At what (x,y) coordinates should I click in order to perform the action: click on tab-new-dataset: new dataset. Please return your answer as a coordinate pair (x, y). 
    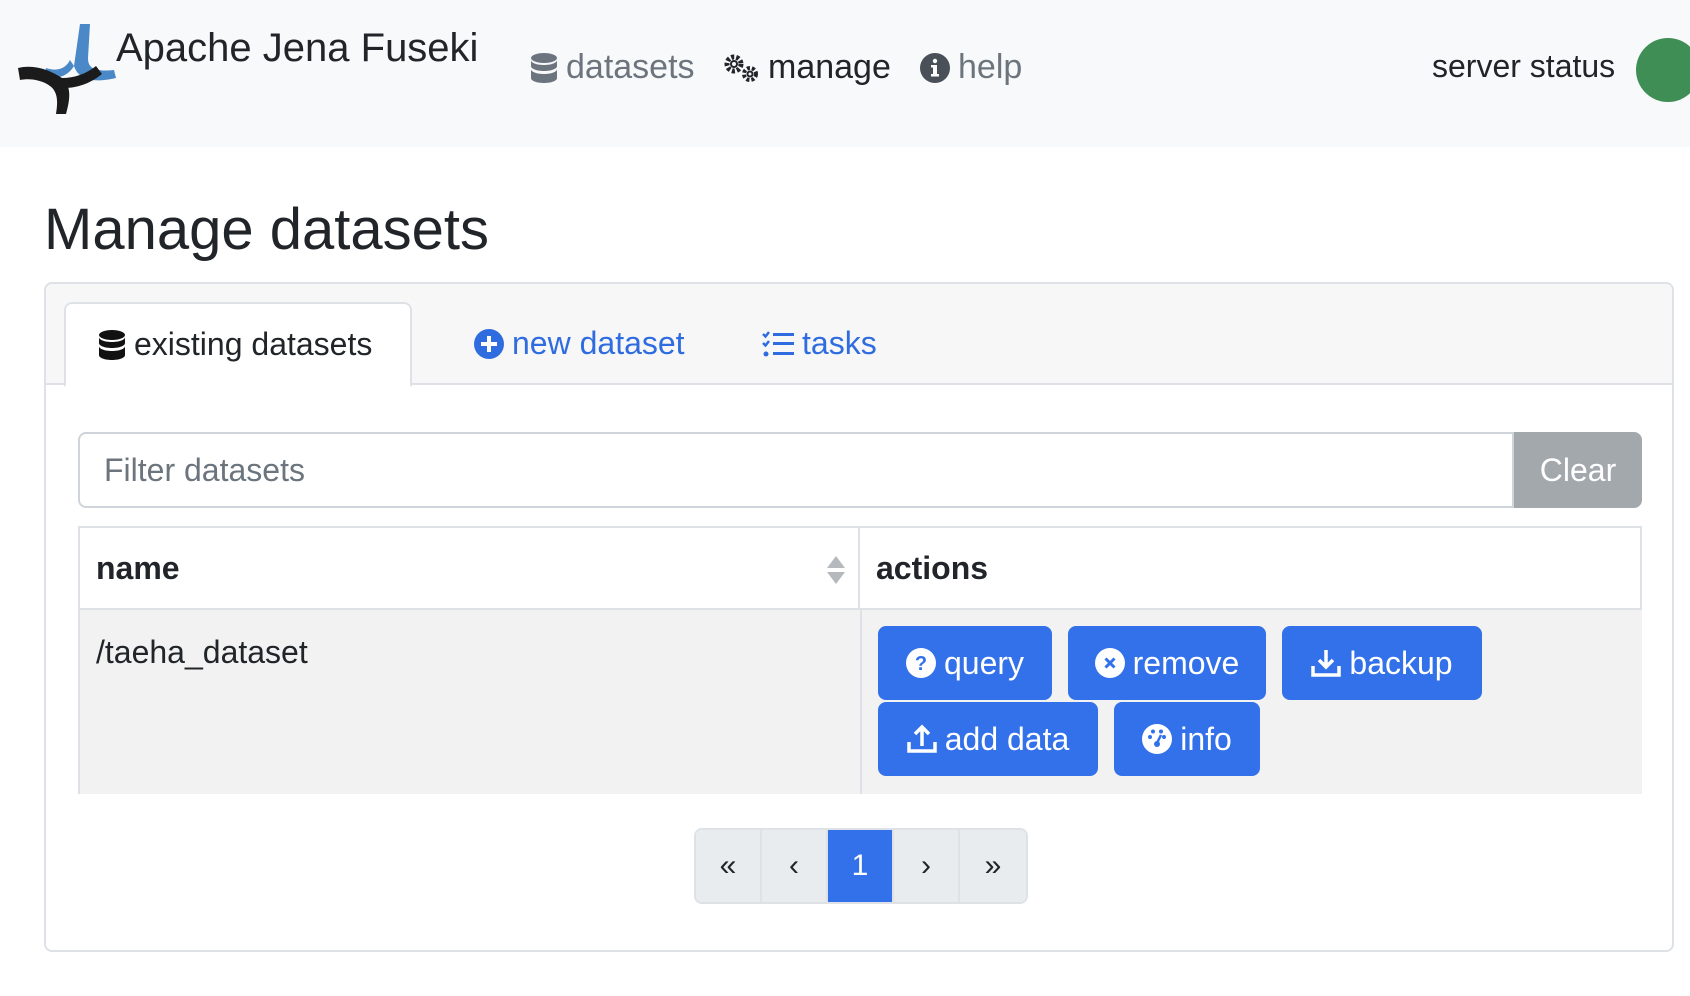
    Looking at the image, I should click on (579, 343).